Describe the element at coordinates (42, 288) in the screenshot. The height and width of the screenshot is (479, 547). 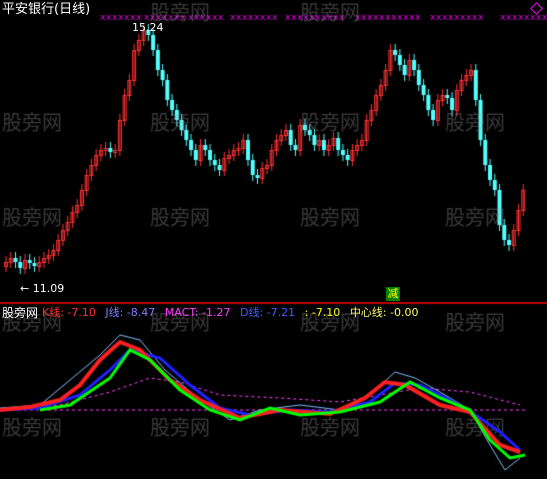
I see `low-price-label: ← 11.09` at that location.